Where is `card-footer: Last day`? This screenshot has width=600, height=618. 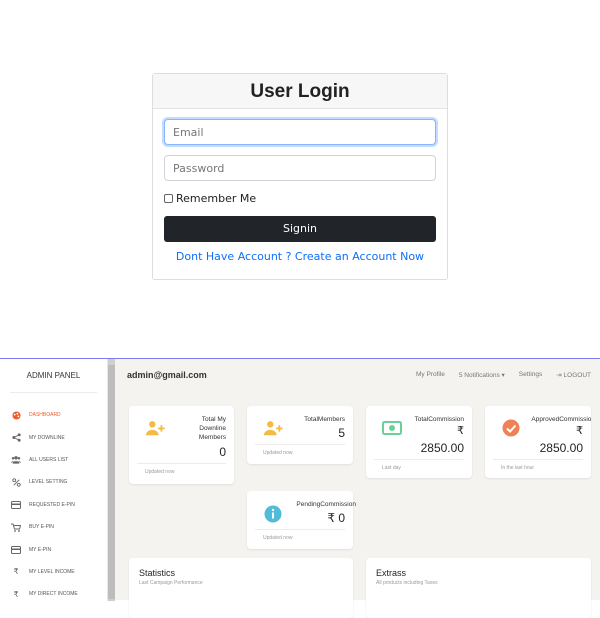 card-footer: Last day is located at coordinates (391, 468).